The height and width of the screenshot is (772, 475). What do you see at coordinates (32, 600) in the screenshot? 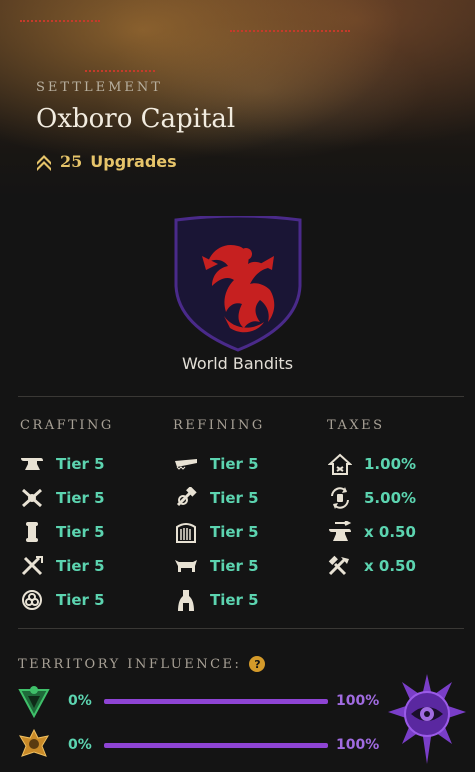
I see `ring-icon` at bounding box center [32, 600].